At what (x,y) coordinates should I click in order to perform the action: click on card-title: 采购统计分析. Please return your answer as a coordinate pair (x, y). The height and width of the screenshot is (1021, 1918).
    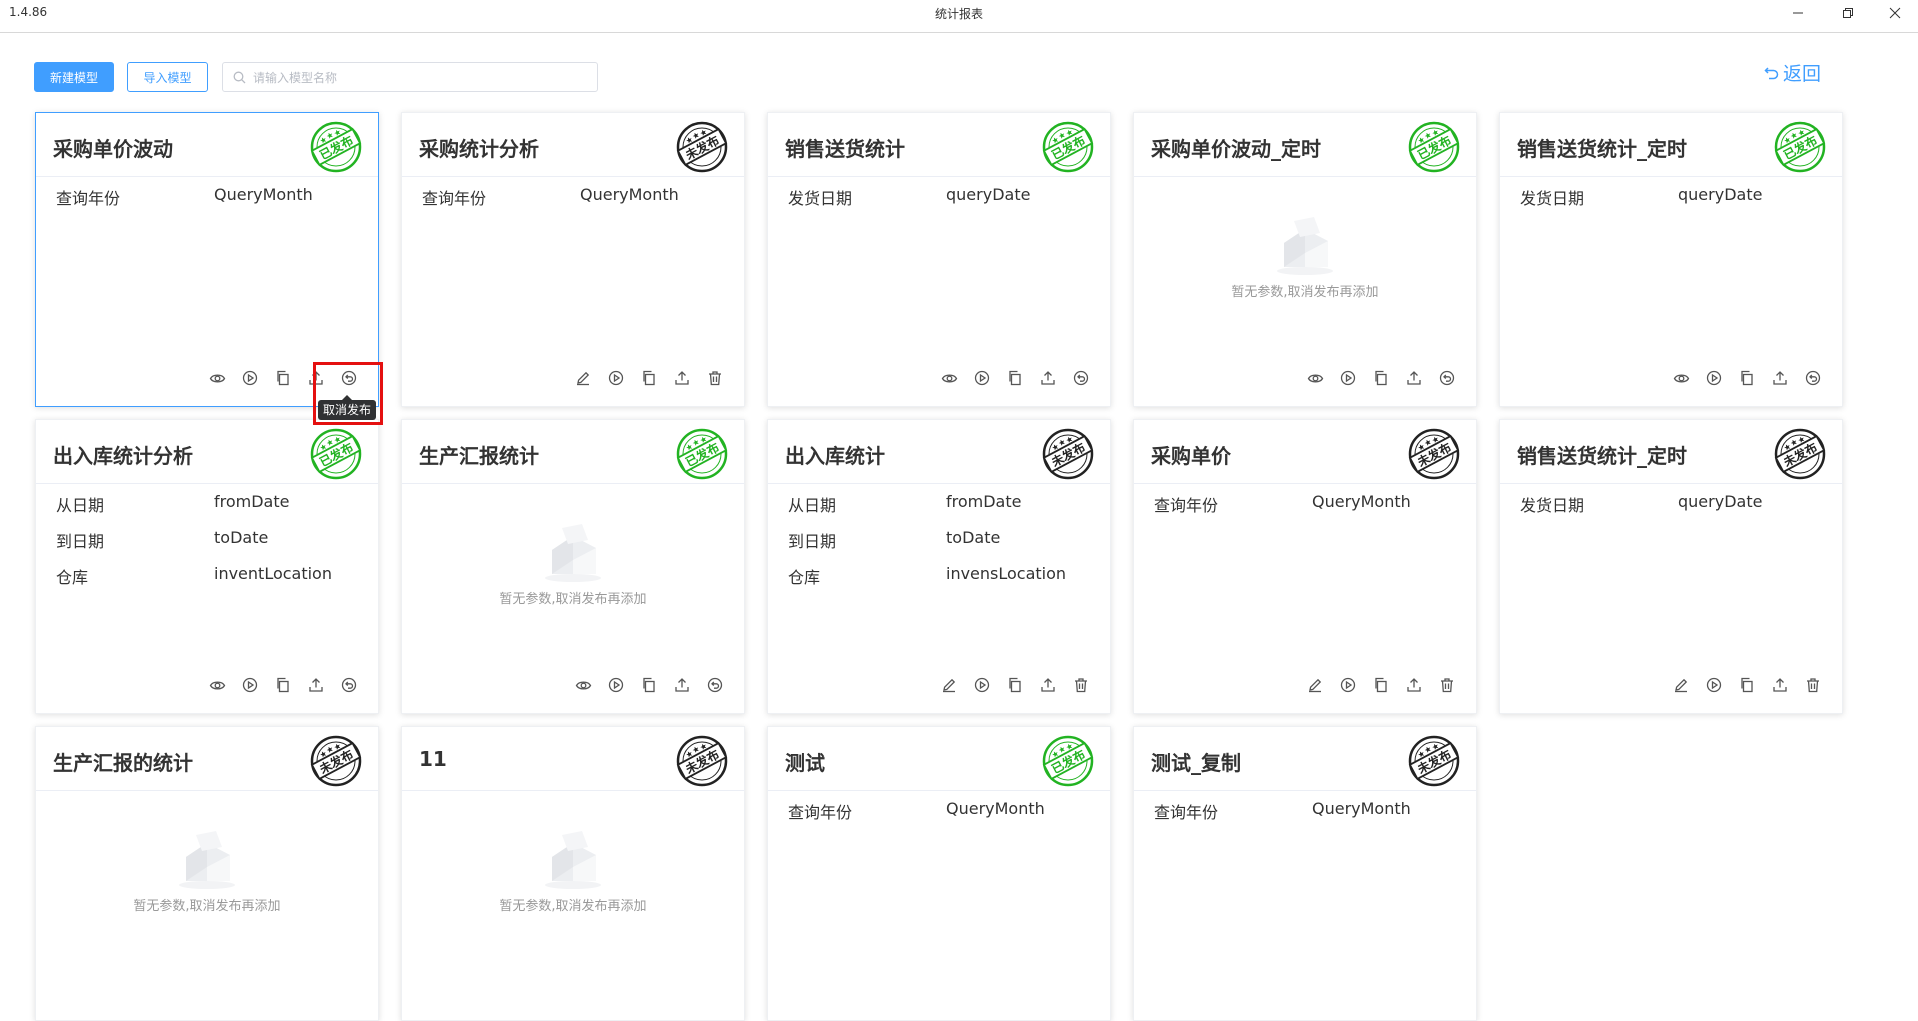
    Looking at the image, I should click on (479, 149).